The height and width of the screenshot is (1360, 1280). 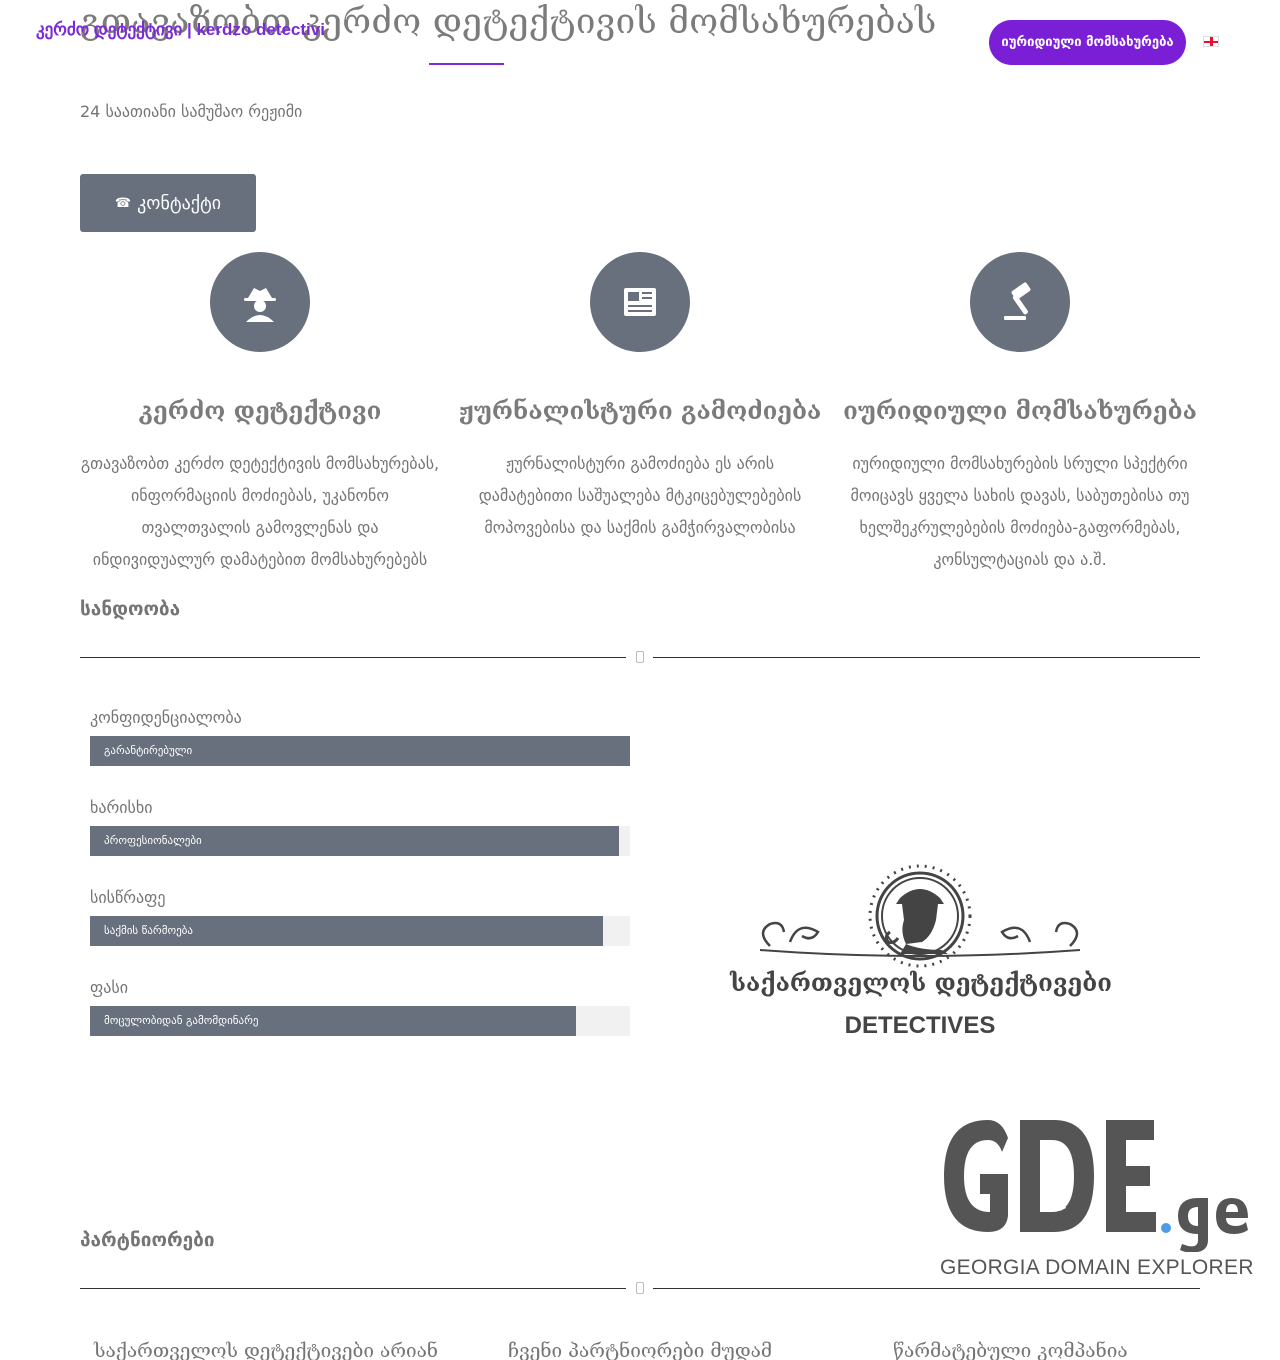 I want to click on detectives-logo-text-ka: საქართველოს დეტექტივები, so click(x=921, y=982).